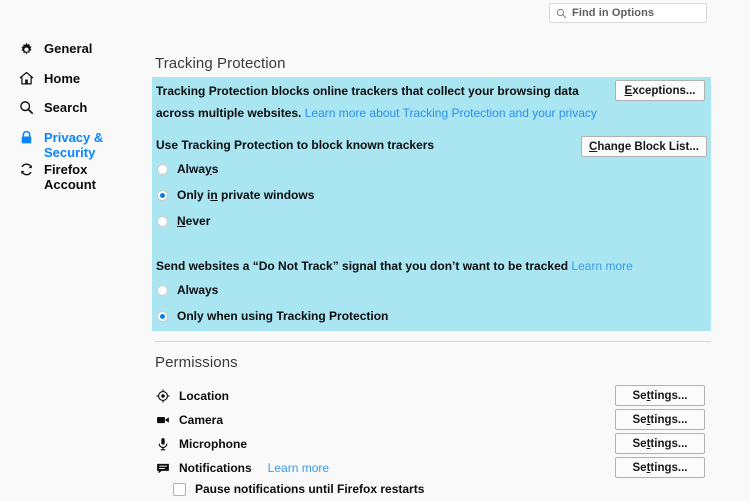  I want to click on permission-row-notifications: Notifications Learn more, so click(242, 467).